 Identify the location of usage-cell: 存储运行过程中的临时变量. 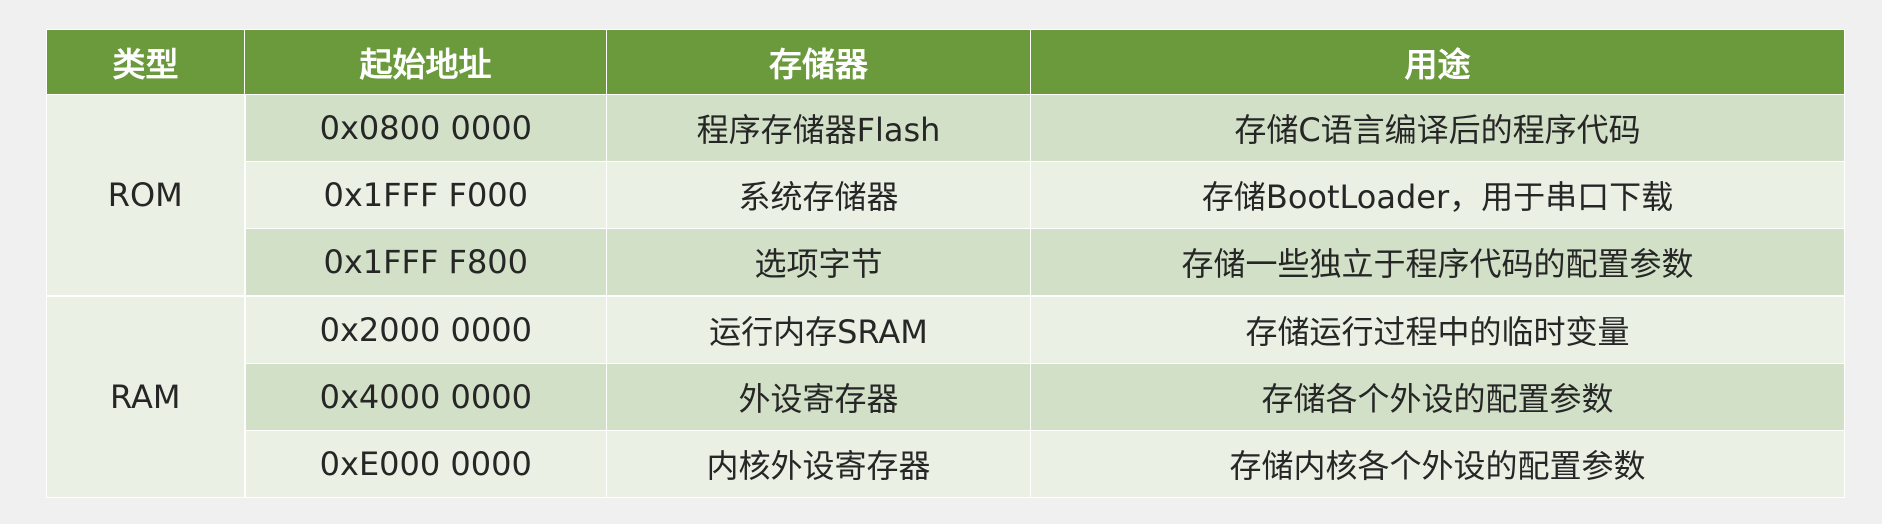
(1437, 329).